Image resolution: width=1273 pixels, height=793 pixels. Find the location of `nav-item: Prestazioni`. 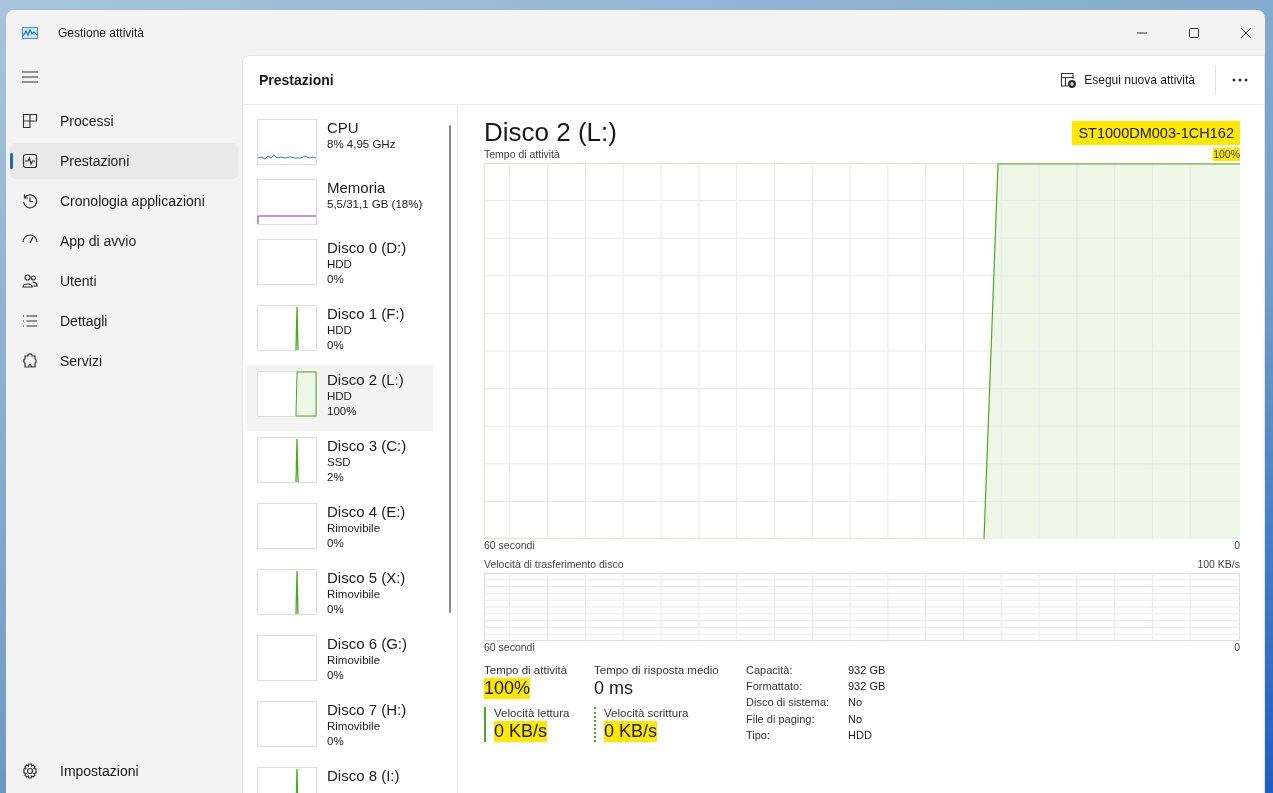

nav-item: Prestazioni is located at coordinates (124, 161).